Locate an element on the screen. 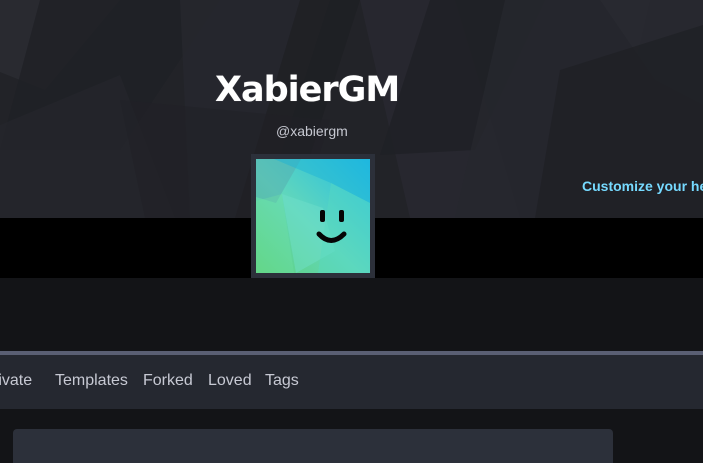 This screenshot has width=703, height=463. tab-forked: Forked is located at coordinates (168, 381).